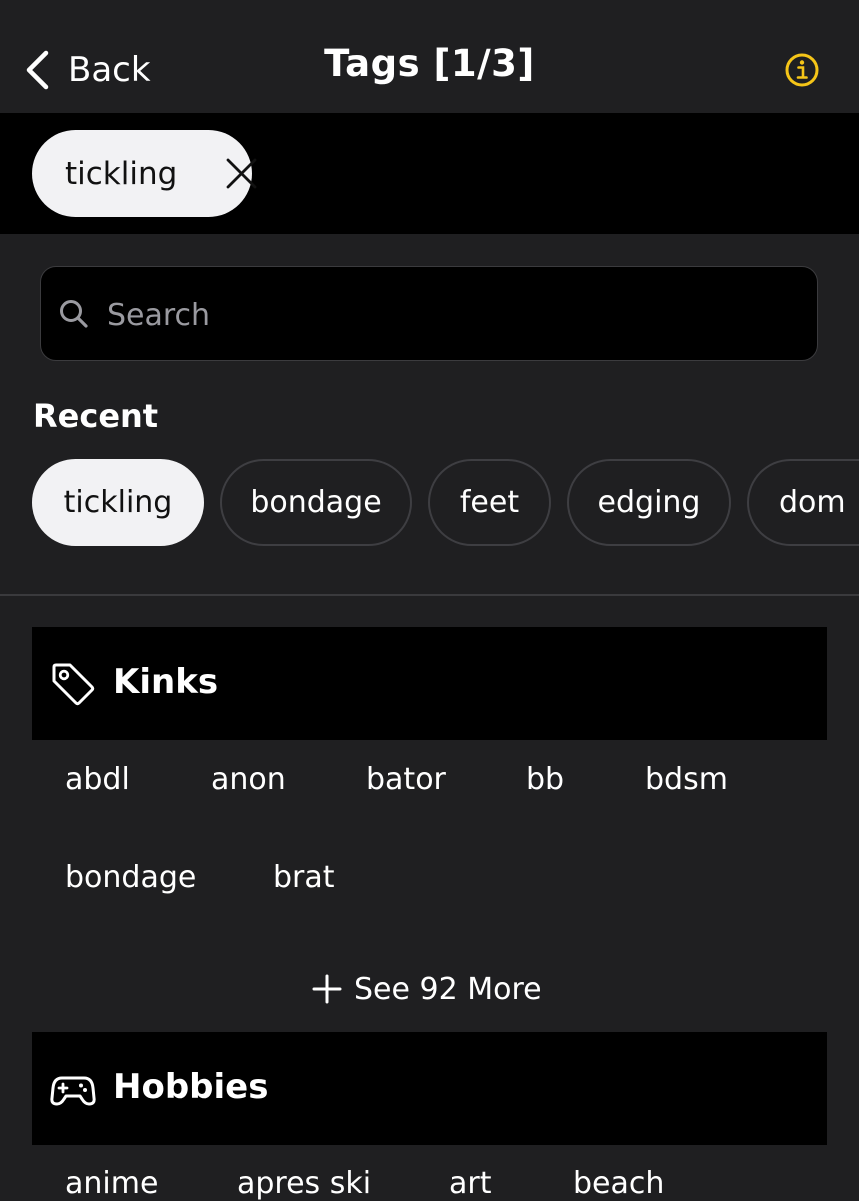 The image size is (859, 1201). What do you see at coordinates (686, 779) in the screenshot?
I see `tag-link: bdsm` at bounding box center [686, 779].